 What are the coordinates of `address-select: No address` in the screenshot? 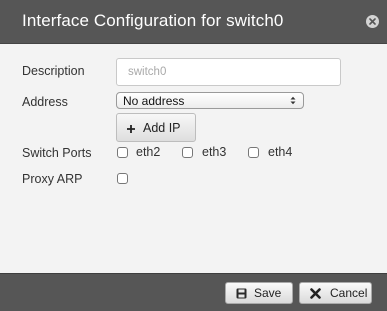 It's located at (210, 100).